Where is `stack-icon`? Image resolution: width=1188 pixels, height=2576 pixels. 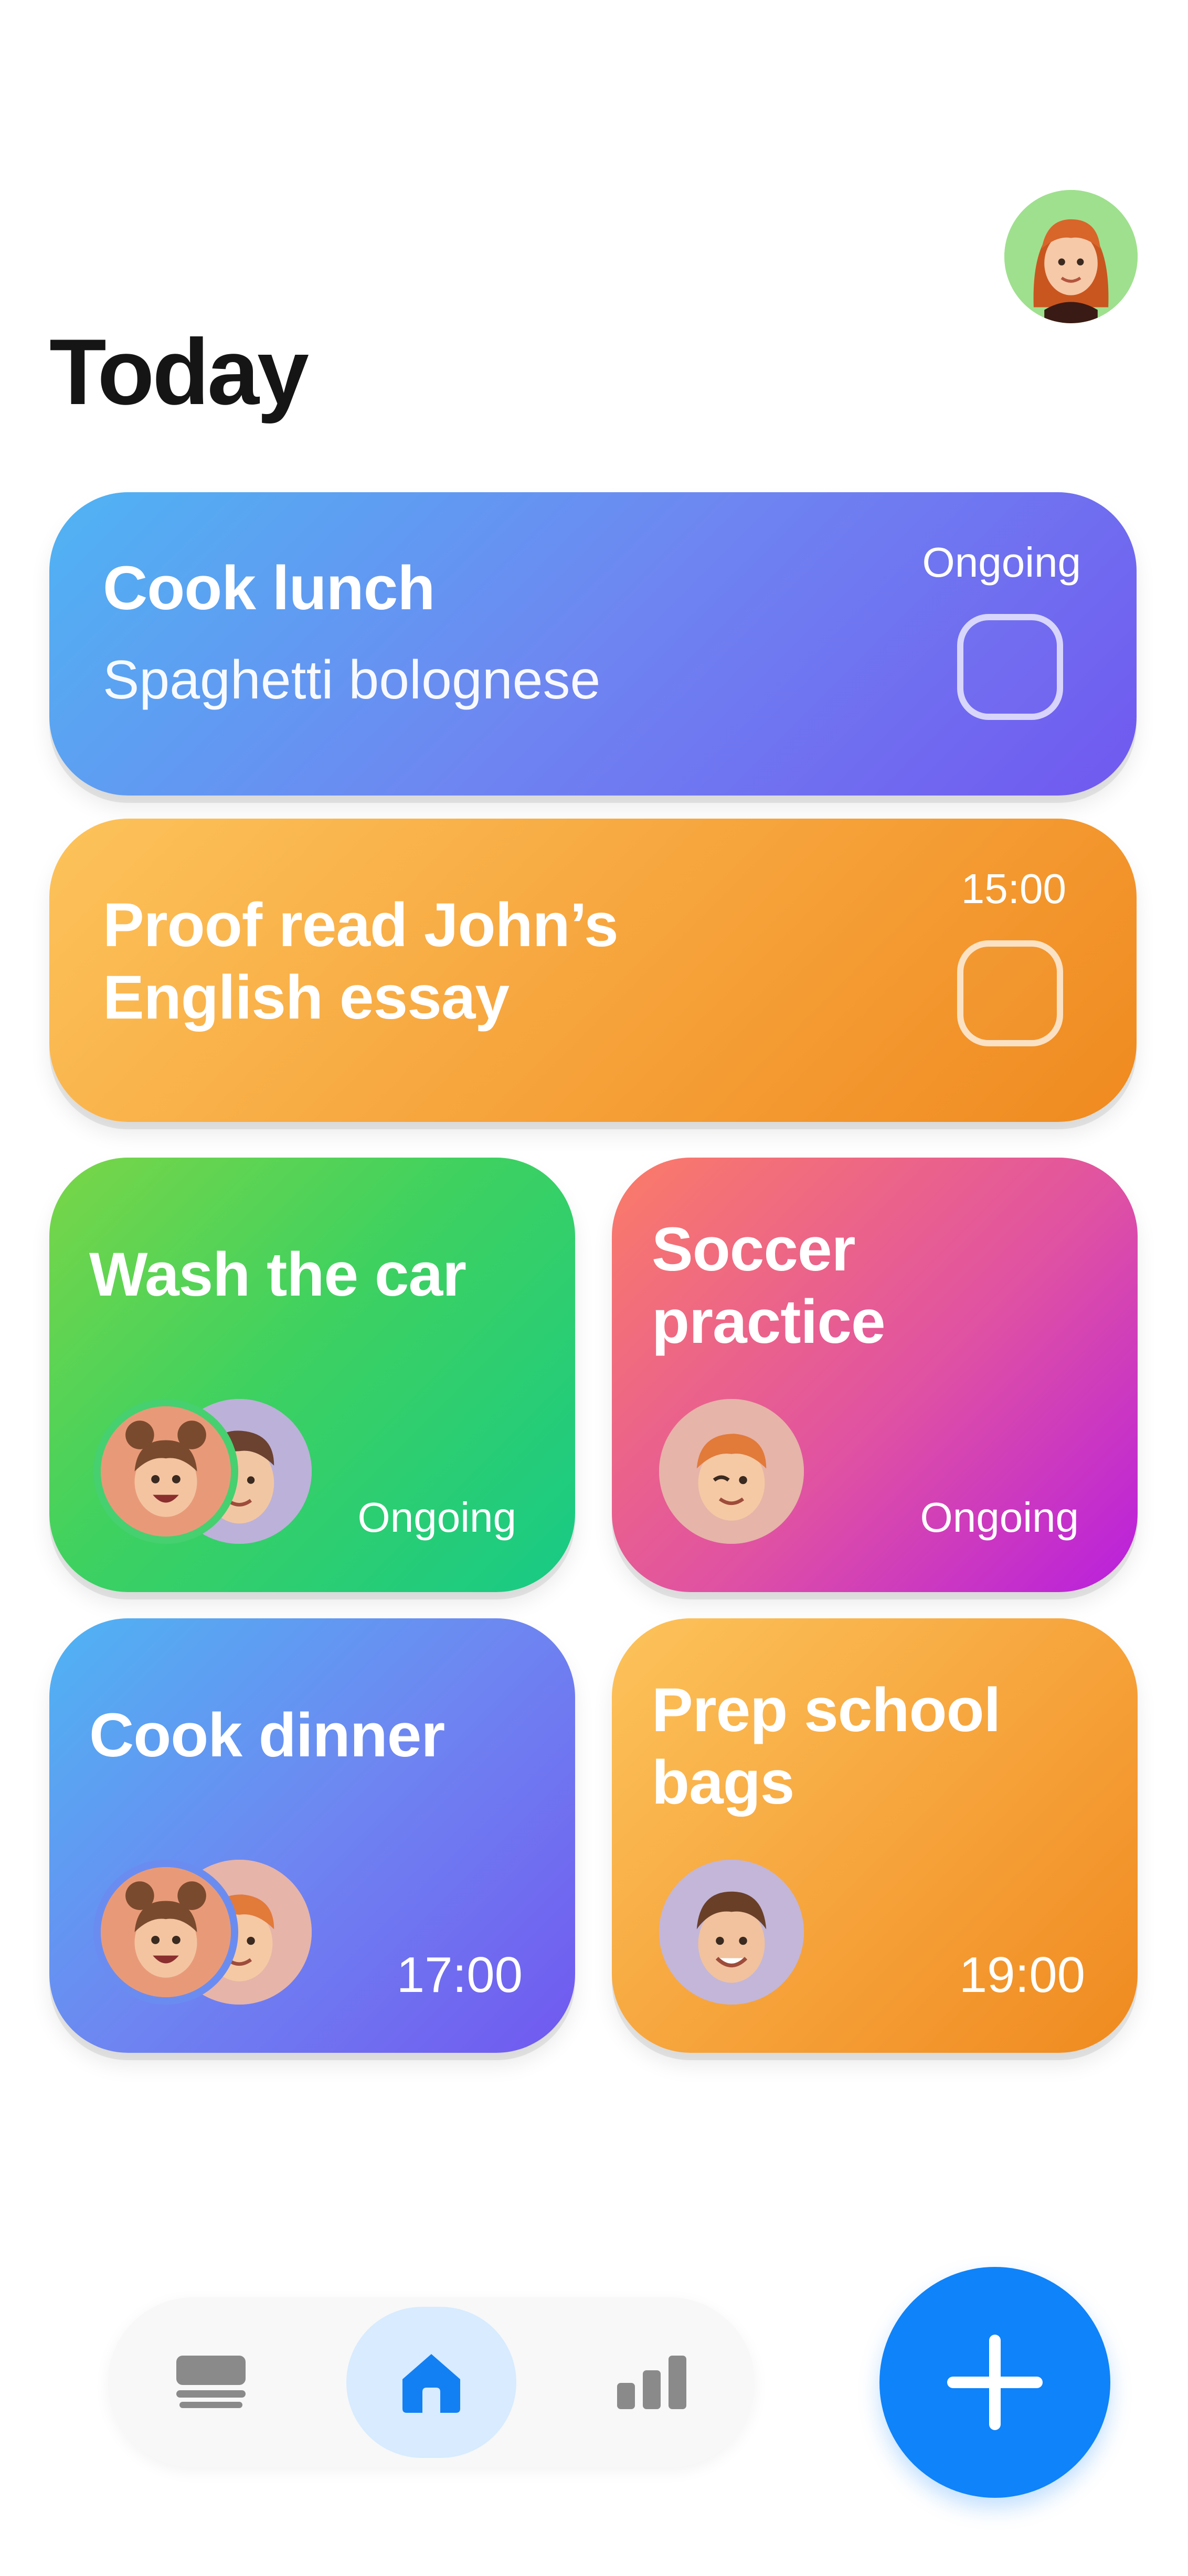 stack-icon is located at coordinates (211, 2382).